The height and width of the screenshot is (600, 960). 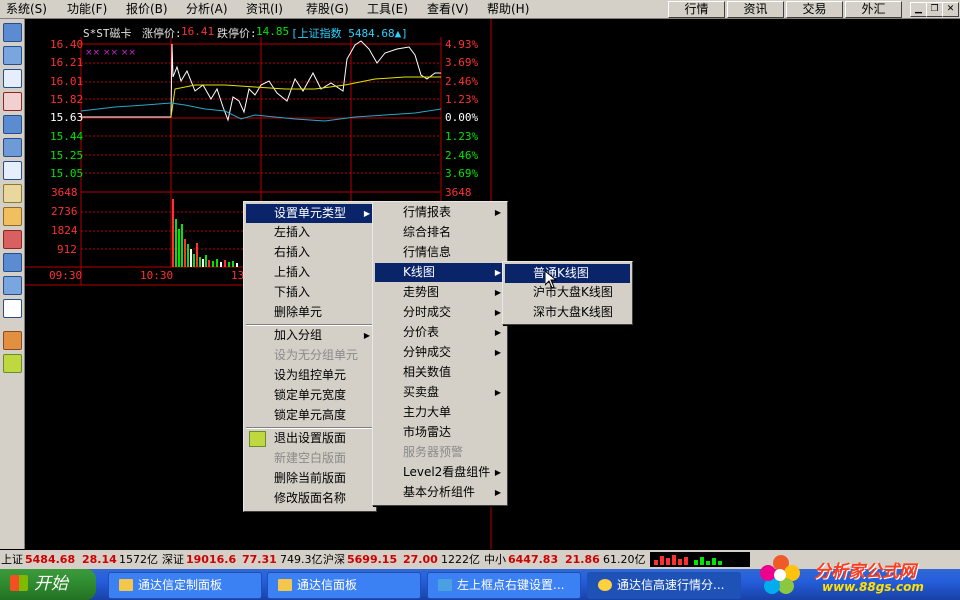 What do you see at coordinates (310, 292) in the screenshot?
I see `menu-item-insert-bottom: 下插入` at bounding box center [310, 292].